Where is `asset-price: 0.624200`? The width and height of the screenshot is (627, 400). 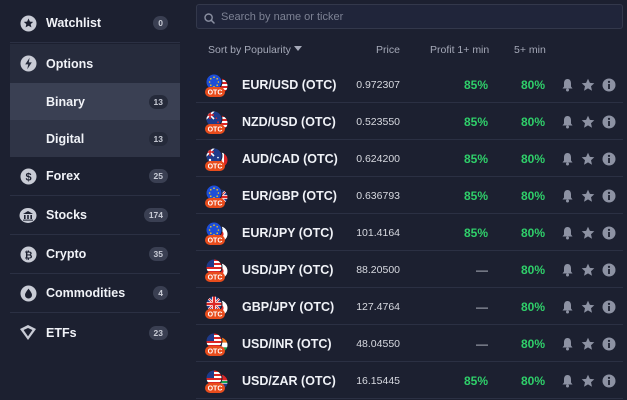 asset-price: 0.624200 is located at coordinates (378, 159).